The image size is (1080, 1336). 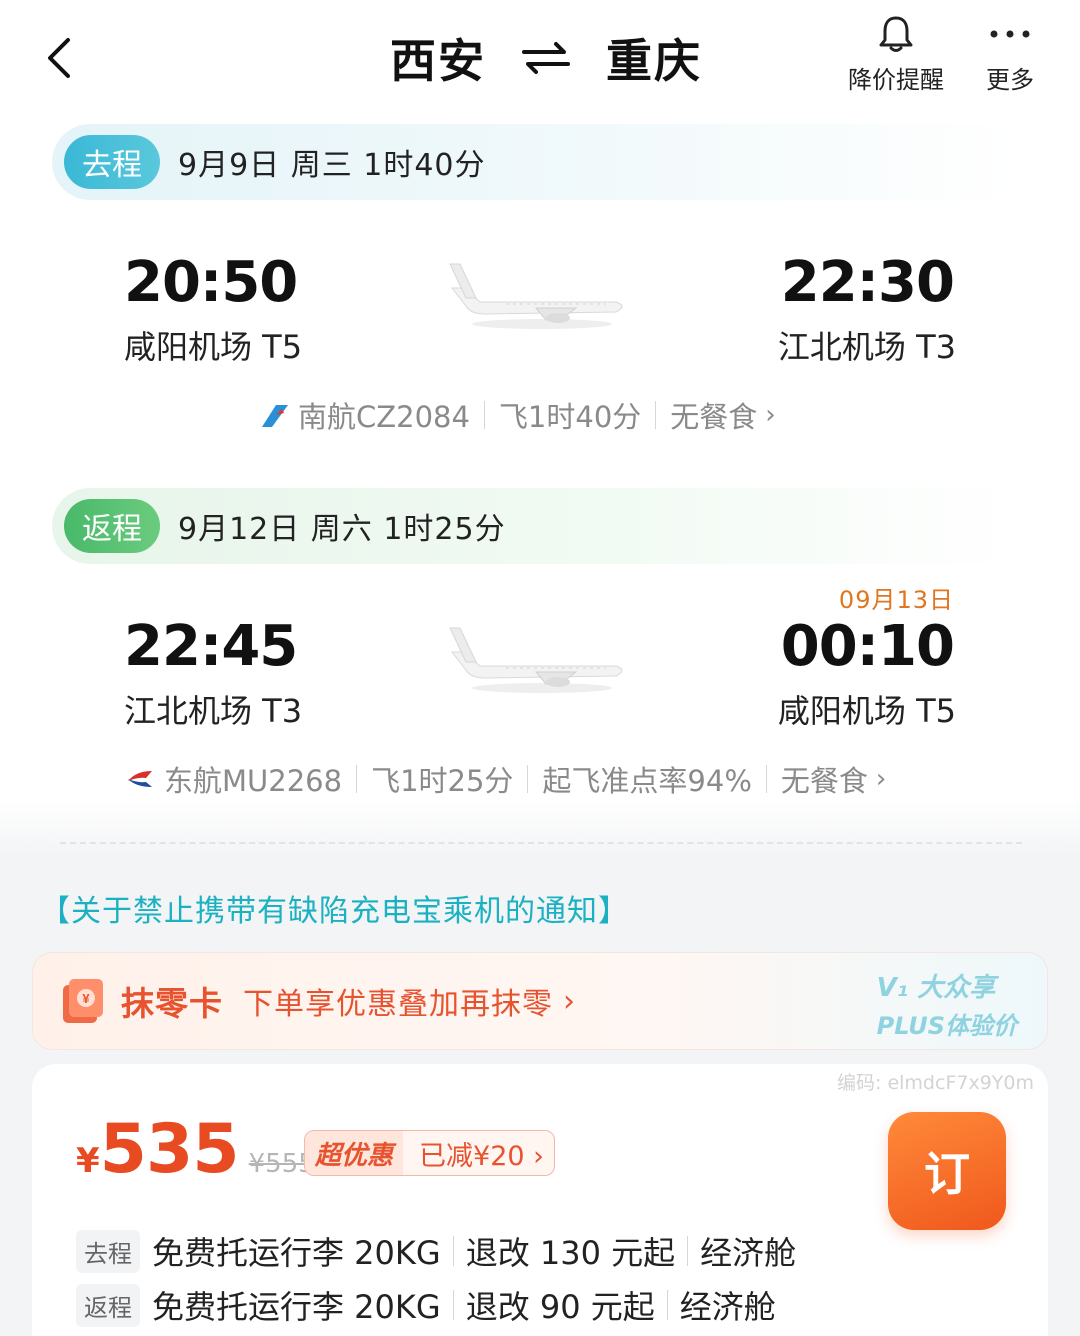 I want to click on route-title: 西安 重庆, so click(x=546, y=58).